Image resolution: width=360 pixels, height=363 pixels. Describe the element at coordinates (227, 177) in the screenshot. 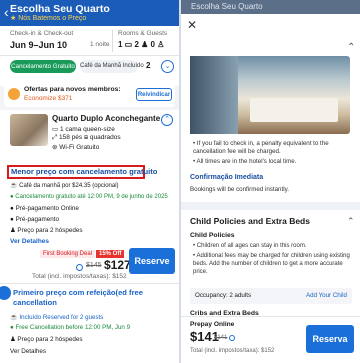

I see `confirm-title: Confirmação Imediata` at that location.